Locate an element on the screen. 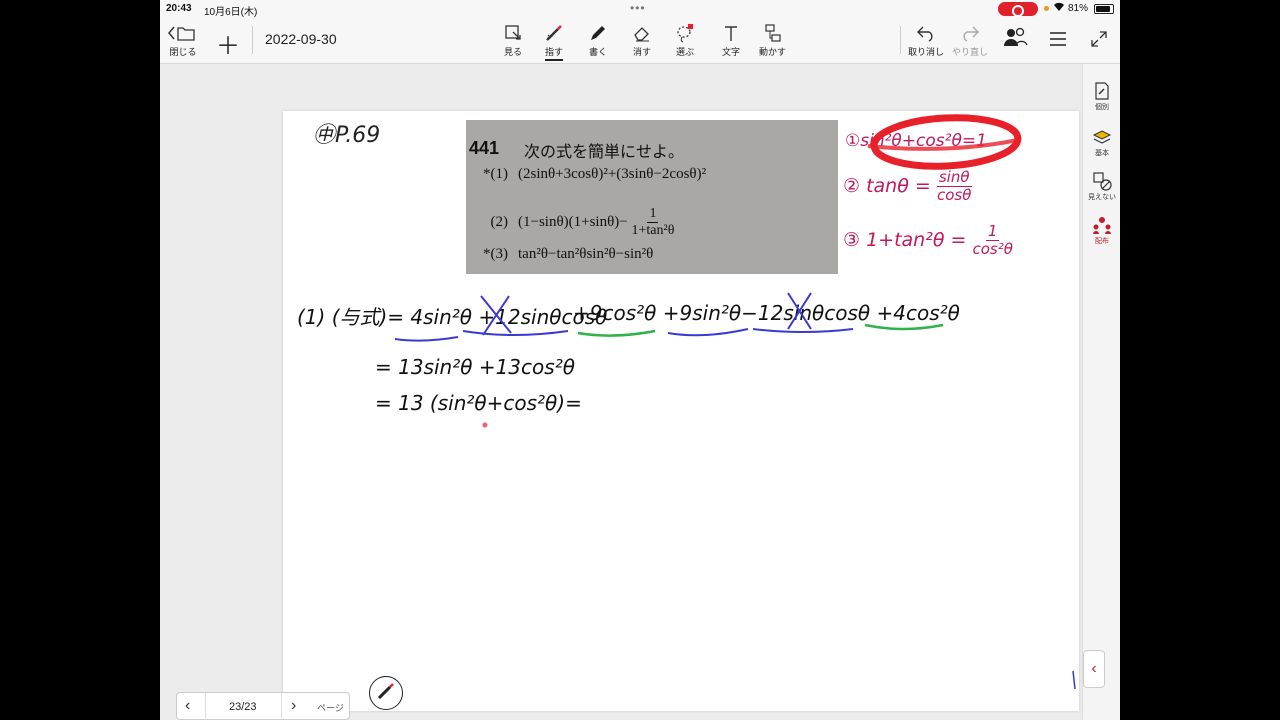  problem-1-expression: (2sinθ+3cosθ)²+(3sinθ−2cosθ)² is located at coordinates (612, 174).